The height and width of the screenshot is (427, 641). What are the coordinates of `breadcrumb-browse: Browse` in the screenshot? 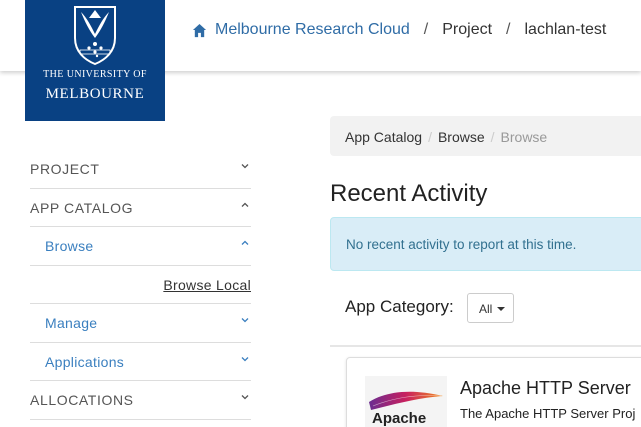 It's located at (461, 137).